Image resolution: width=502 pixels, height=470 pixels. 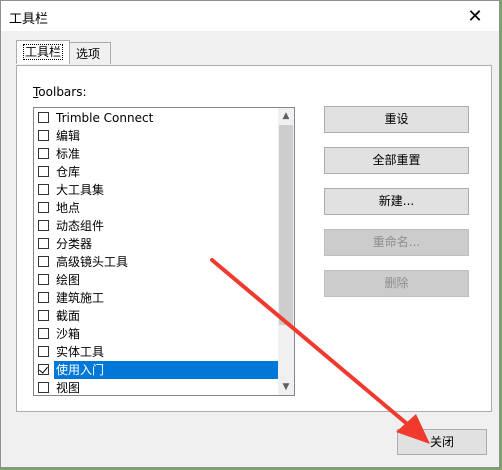 I want to click on toolbar-list-item: 分类器, so click(x=156, y=244).